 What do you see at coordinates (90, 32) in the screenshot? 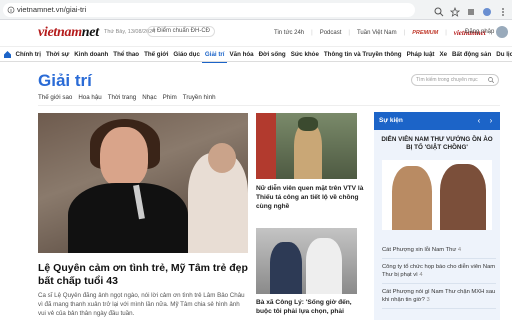
I see `logo-net-text: net` at bounding box center [90, 32].